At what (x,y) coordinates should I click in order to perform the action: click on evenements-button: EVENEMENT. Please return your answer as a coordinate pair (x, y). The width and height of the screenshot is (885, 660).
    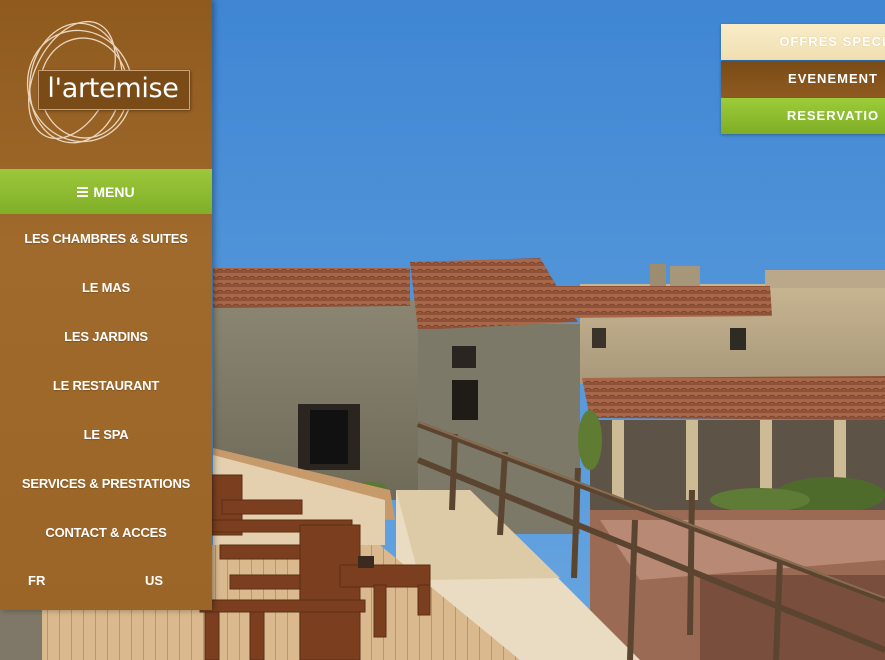
    Looking at the image, I should click on (803, 79).